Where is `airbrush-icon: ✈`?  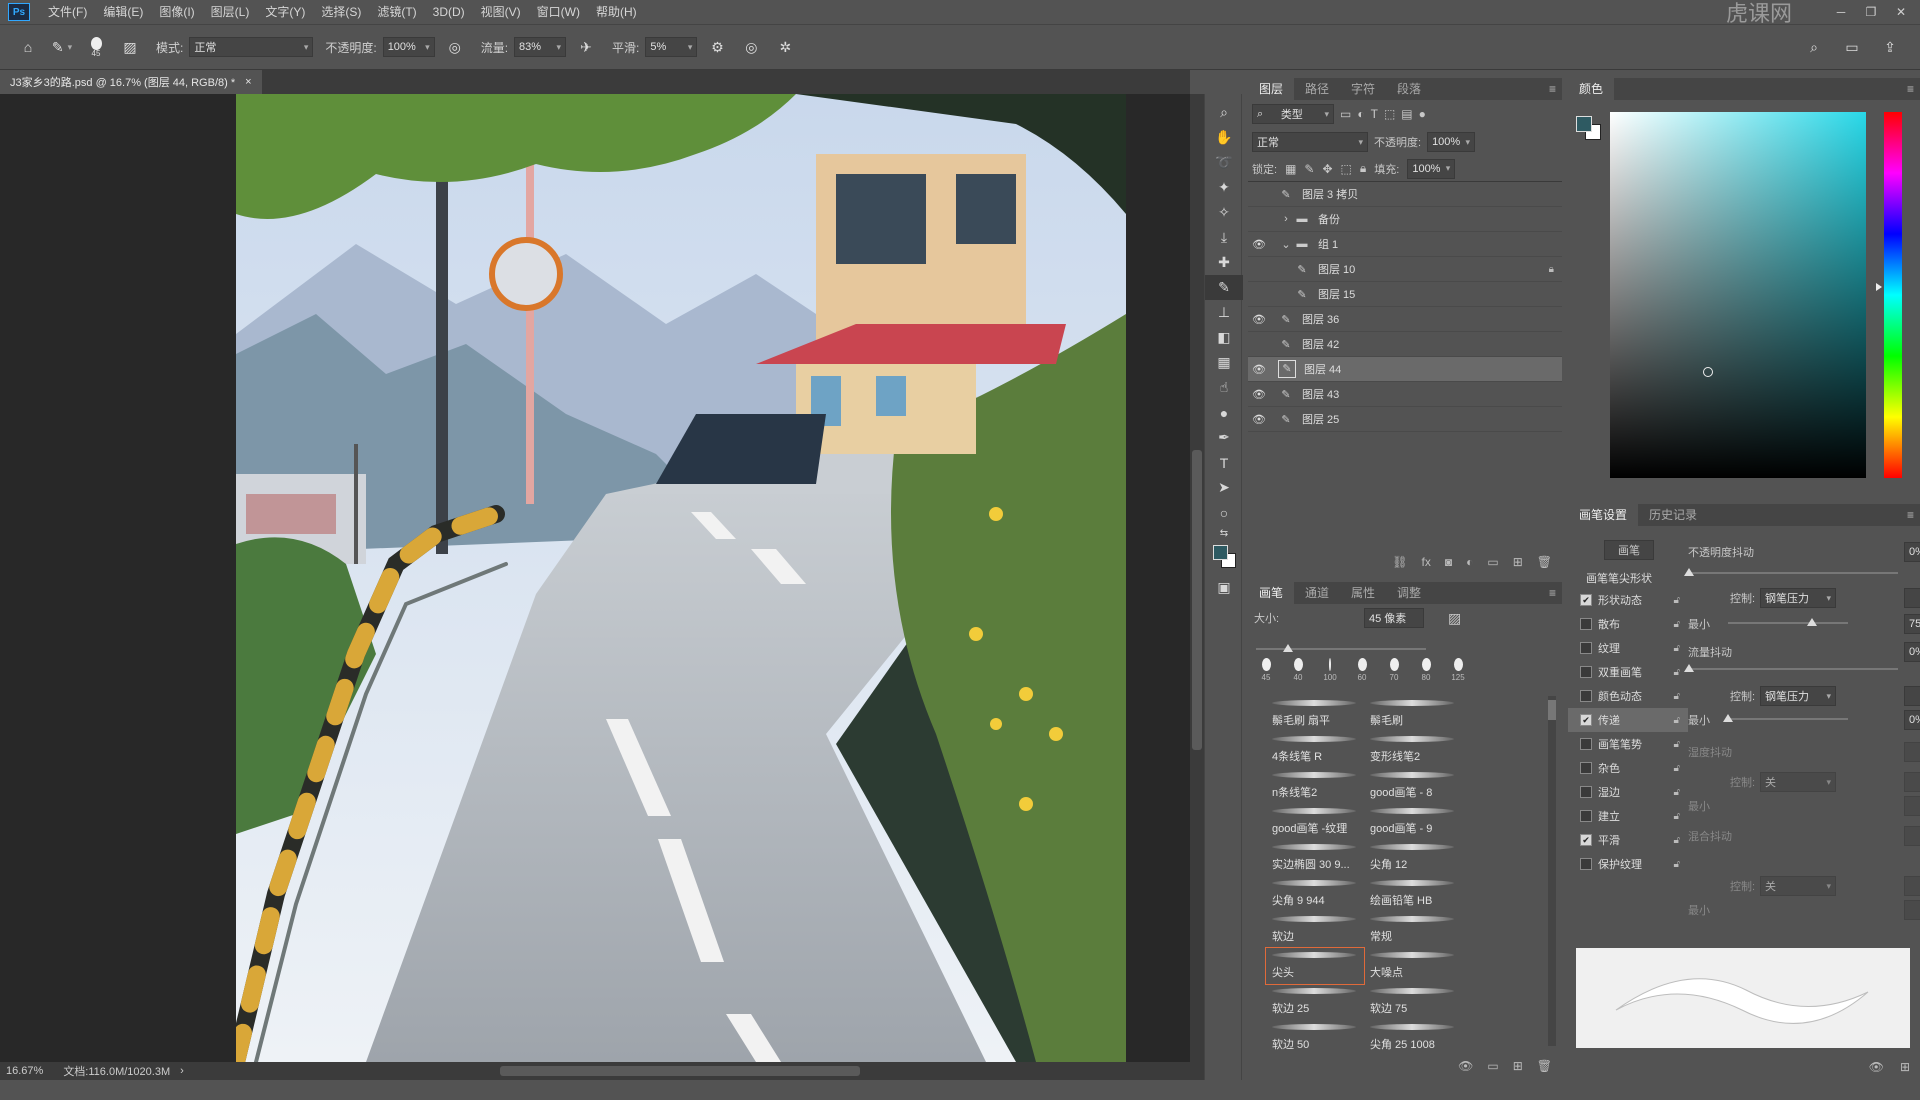
airbrush-icon: ✈ is located at coordinates (586, 47).